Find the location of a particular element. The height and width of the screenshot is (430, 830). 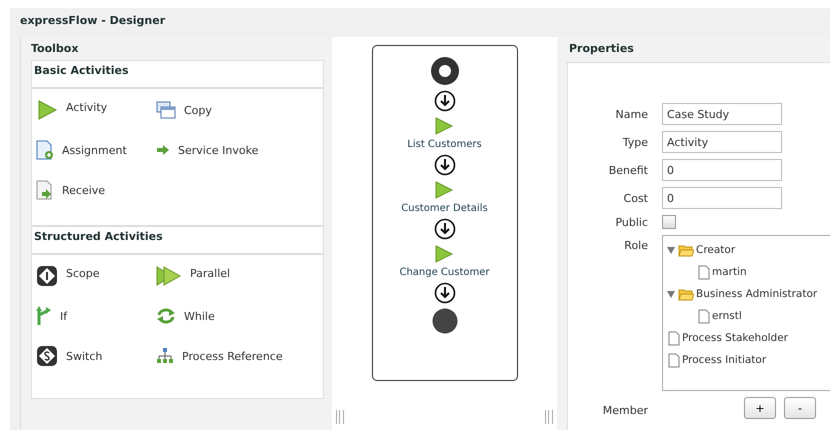

field-label: Benefit is located at coordinates (628, 170).